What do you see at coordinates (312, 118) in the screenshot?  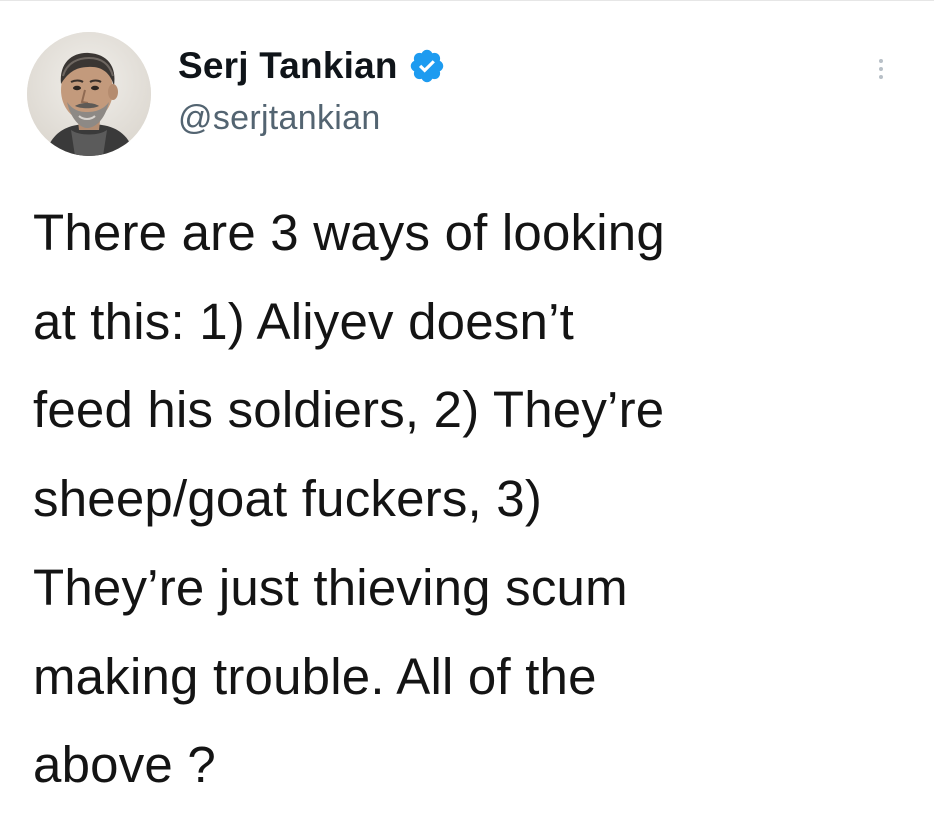 I see `author-handle: @serjtankian` at bounding box center [312, 118].